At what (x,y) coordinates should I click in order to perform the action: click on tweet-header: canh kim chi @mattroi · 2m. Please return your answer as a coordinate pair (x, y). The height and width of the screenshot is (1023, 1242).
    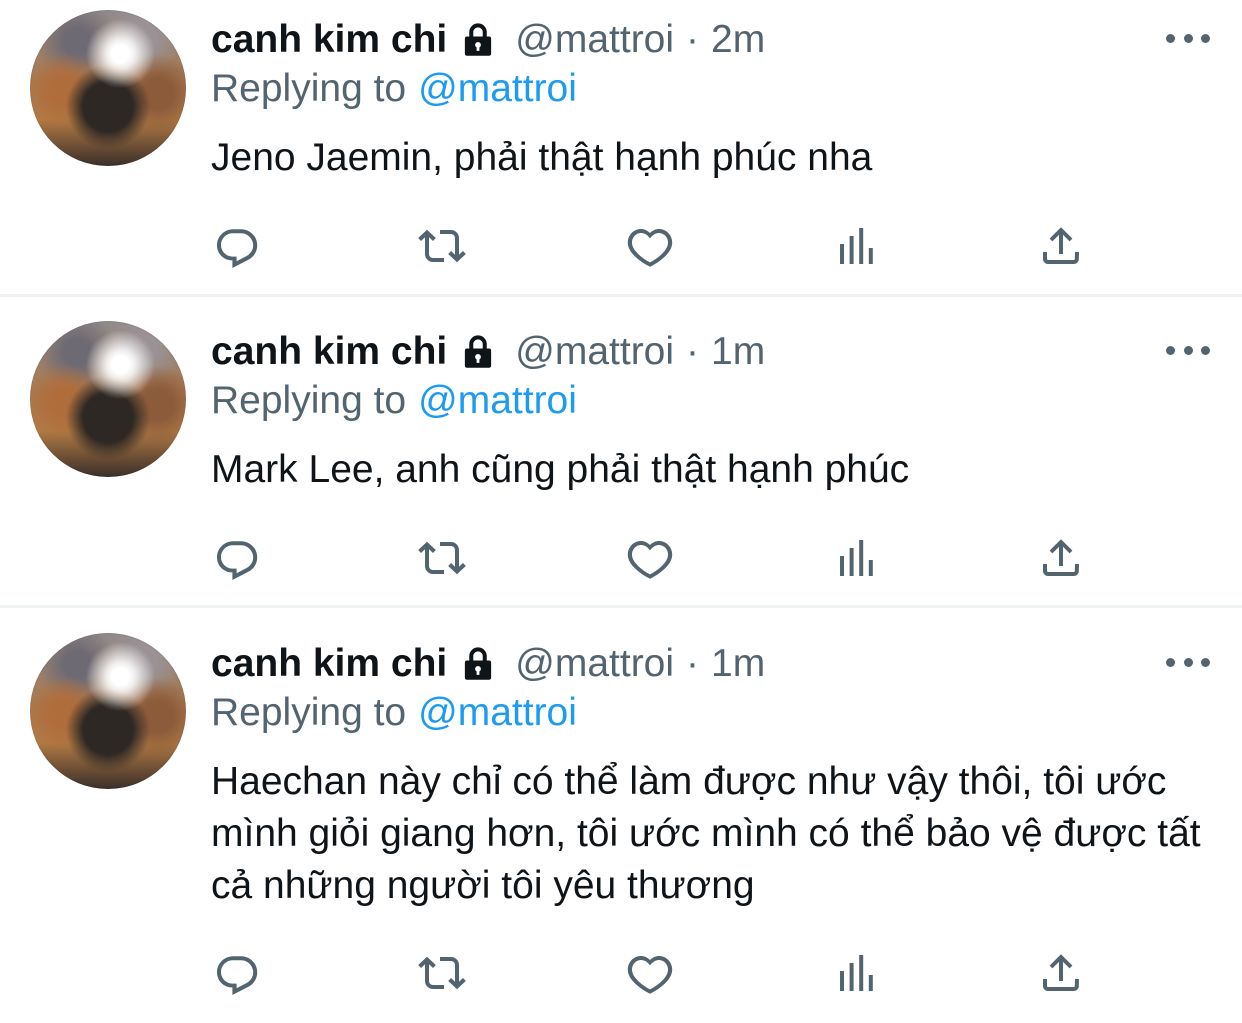
    Looking at the image, I should click on (488, 40).